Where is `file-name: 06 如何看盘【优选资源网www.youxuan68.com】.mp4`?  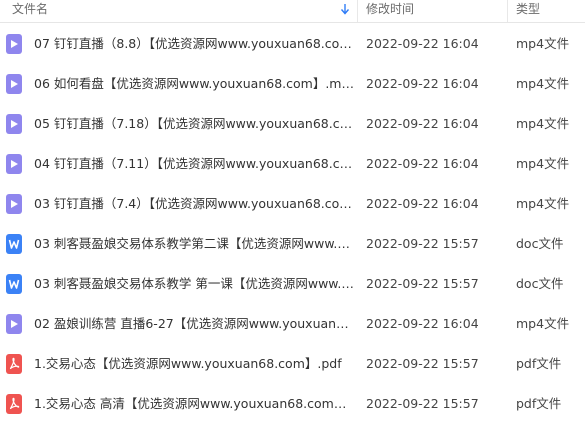 file-name: 06 如何看盘【优选资源网www.youxuan68.com】.mp4 is located at coordinates (194, 83).